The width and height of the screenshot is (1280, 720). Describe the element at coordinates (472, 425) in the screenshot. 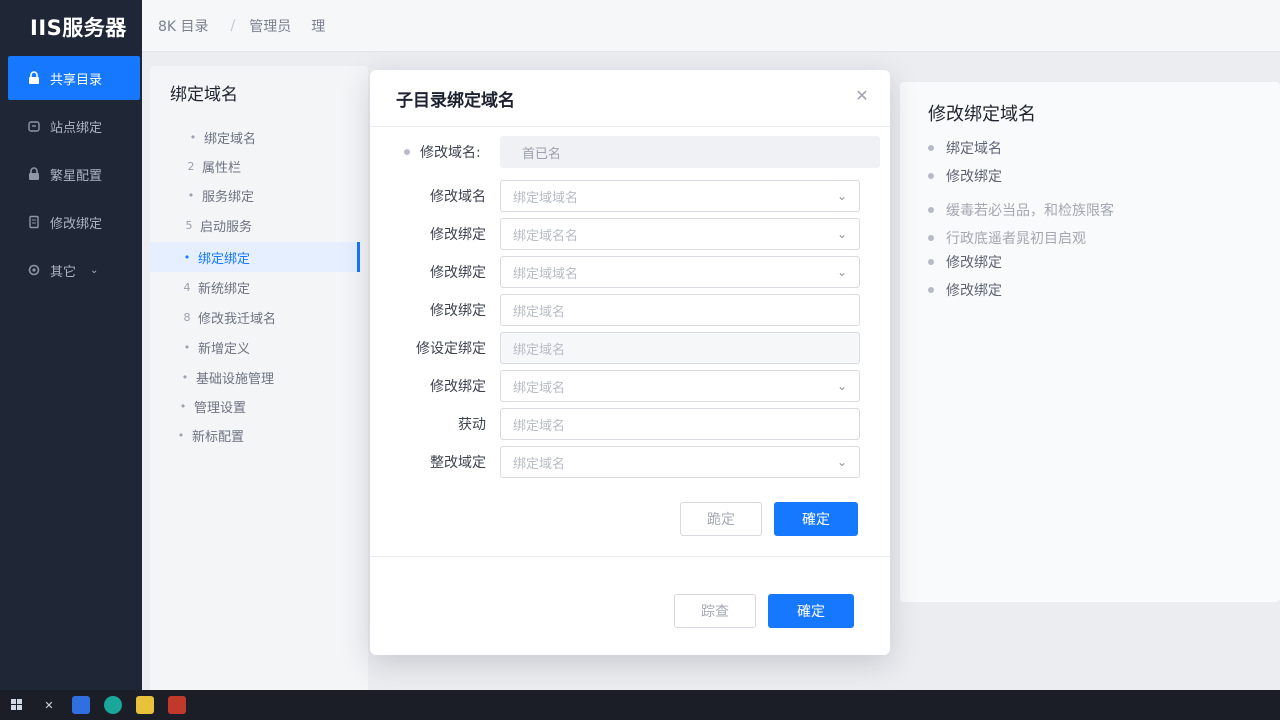

I see `form-label: 获动` at that location.